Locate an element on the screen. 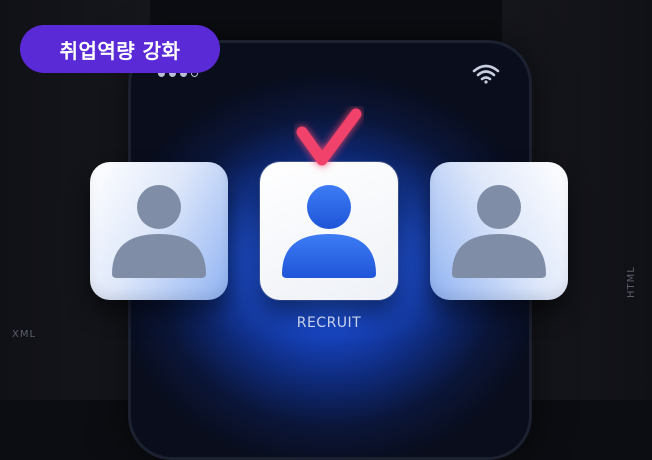  side-label-html: HTML is located at coordinates (631, 282).